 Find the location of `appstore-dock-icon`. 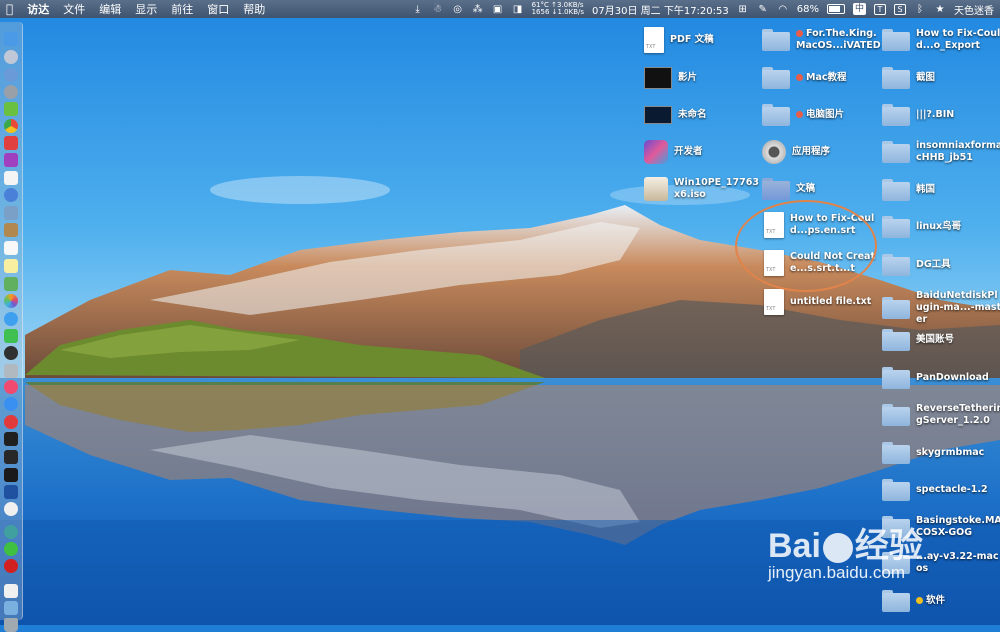

appstore-dock-icon is located at coordinates (11, 404).